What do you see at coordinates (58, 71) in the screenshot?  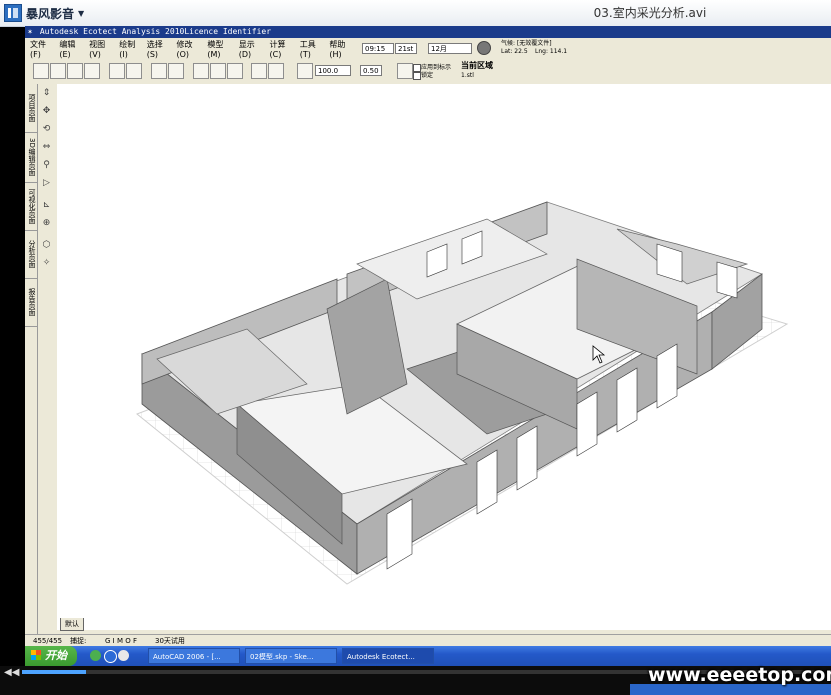 I see `open-icon` at bounding box center [58, 71].